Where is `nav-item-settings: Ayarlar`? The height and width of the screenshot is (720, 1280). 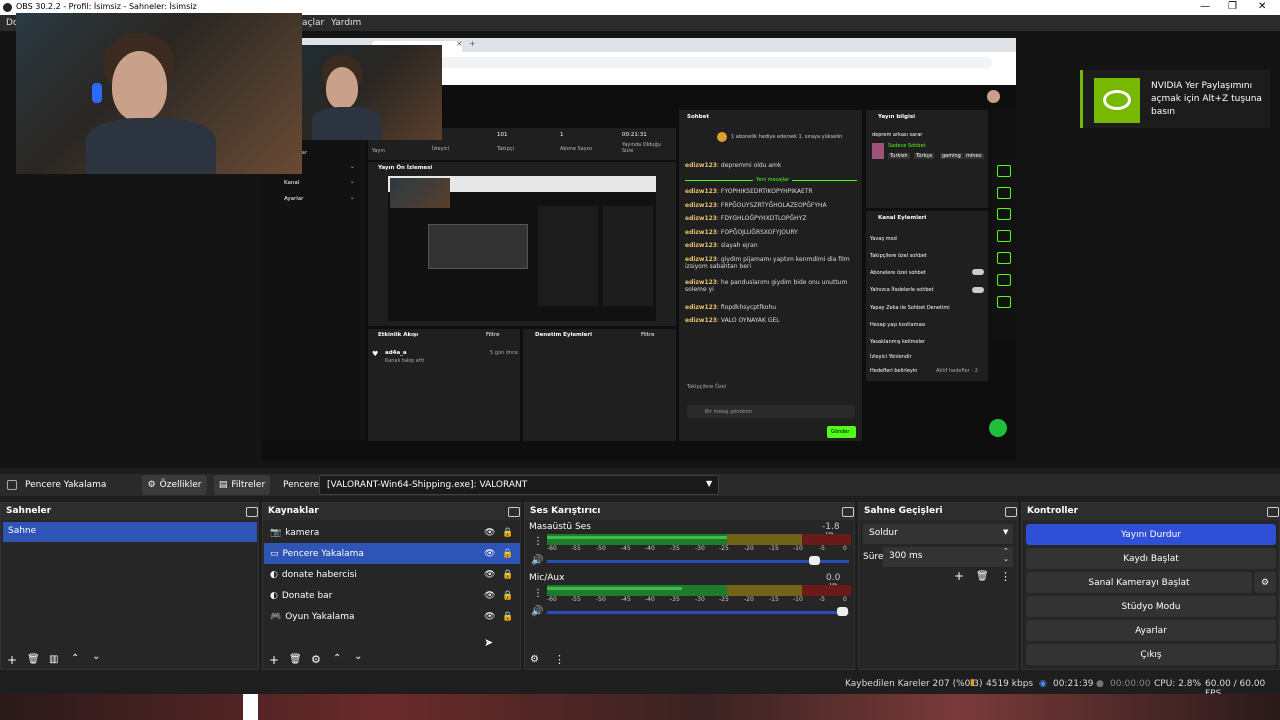
nav-item-settings: Ayarlar is located at coordinates (294, 199).